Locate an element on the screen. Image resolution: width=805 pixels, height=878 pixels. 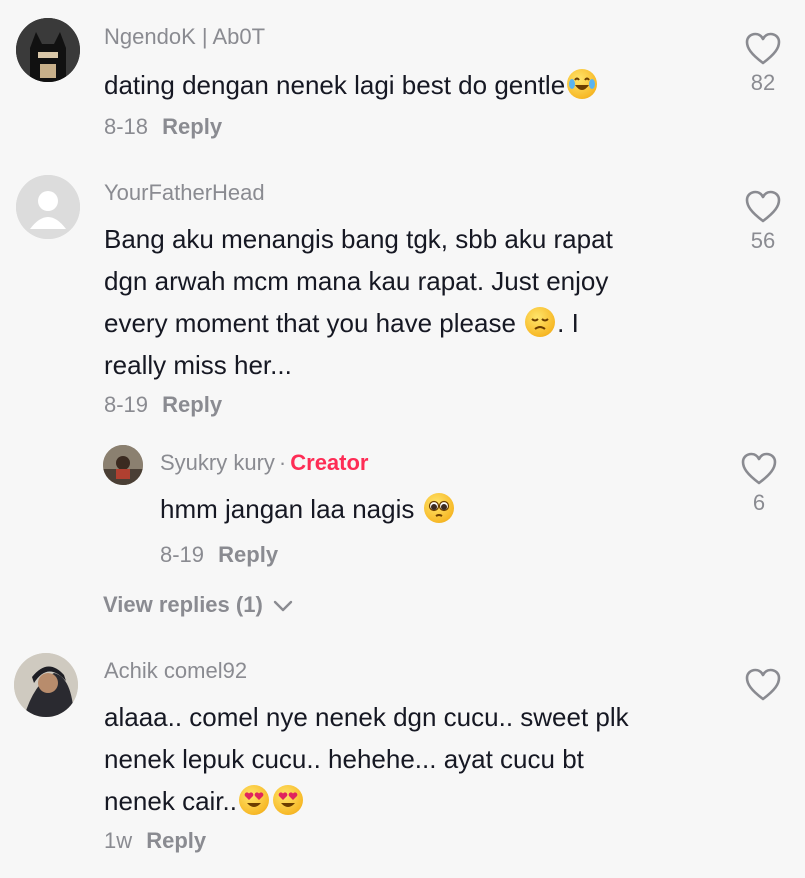
comment-date: 8-18 is located at coordinates (126, 126).